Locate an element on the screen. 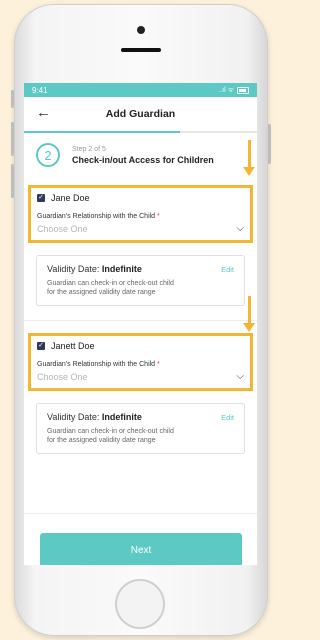 This screenshot has height=640, width=320. status-icons: ..ıl ᯤ is located at coordinates (233, 90).